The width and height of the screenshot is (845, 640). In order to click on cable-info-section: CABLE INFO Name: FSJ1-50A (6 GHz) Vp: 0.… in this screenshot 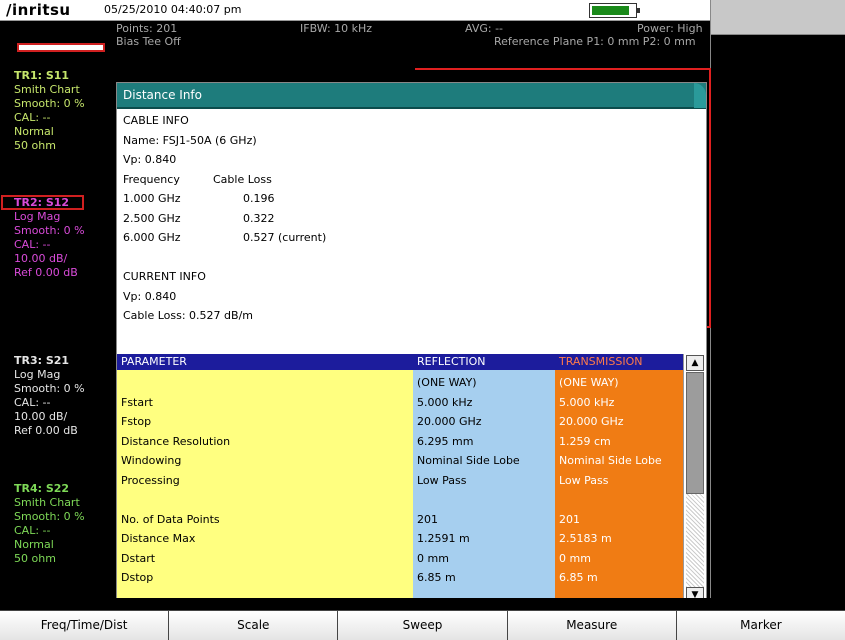, I will do `click(224, 218)`.